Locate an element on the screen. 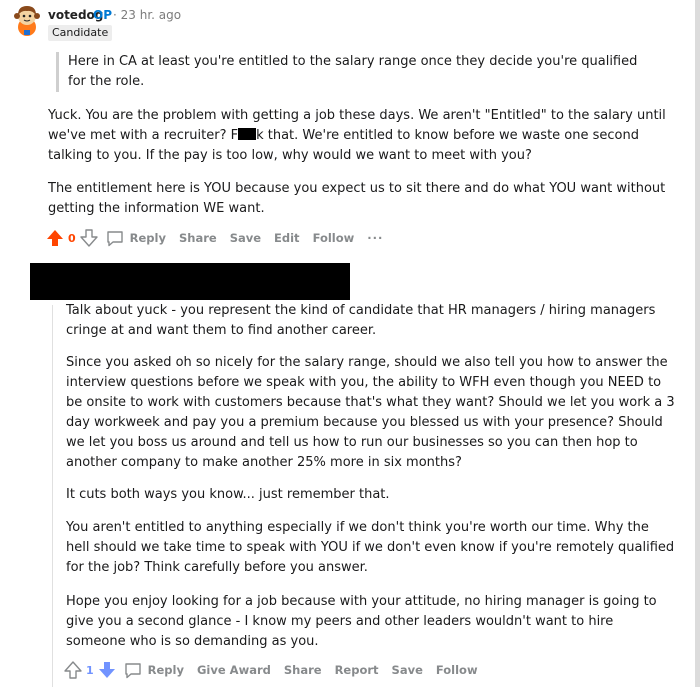  user-flair: Candidate is located at coordinates (80, 33).